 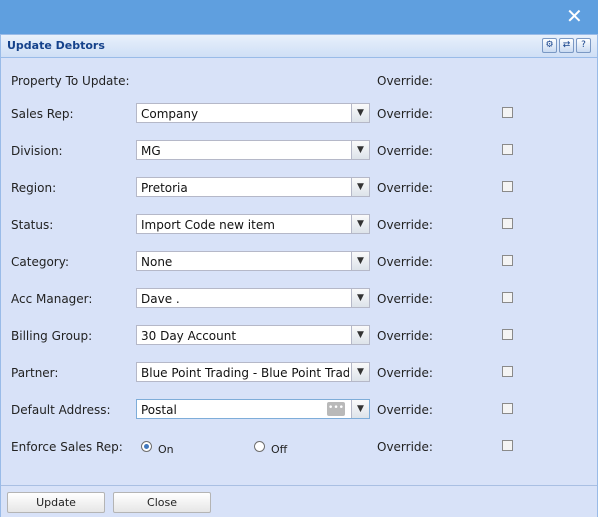 I want to click on field-label: Billing Group:, so click(x=52, y=336).